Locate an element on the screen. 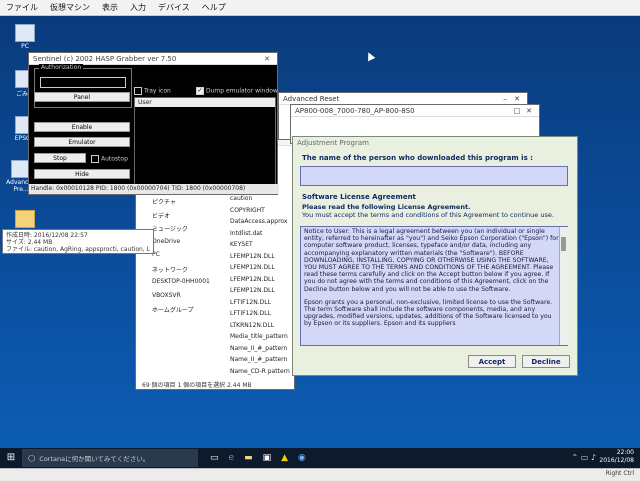 The image size is (640, 481). license-heading: Software License Agreement is located at coordinates (359, 197).